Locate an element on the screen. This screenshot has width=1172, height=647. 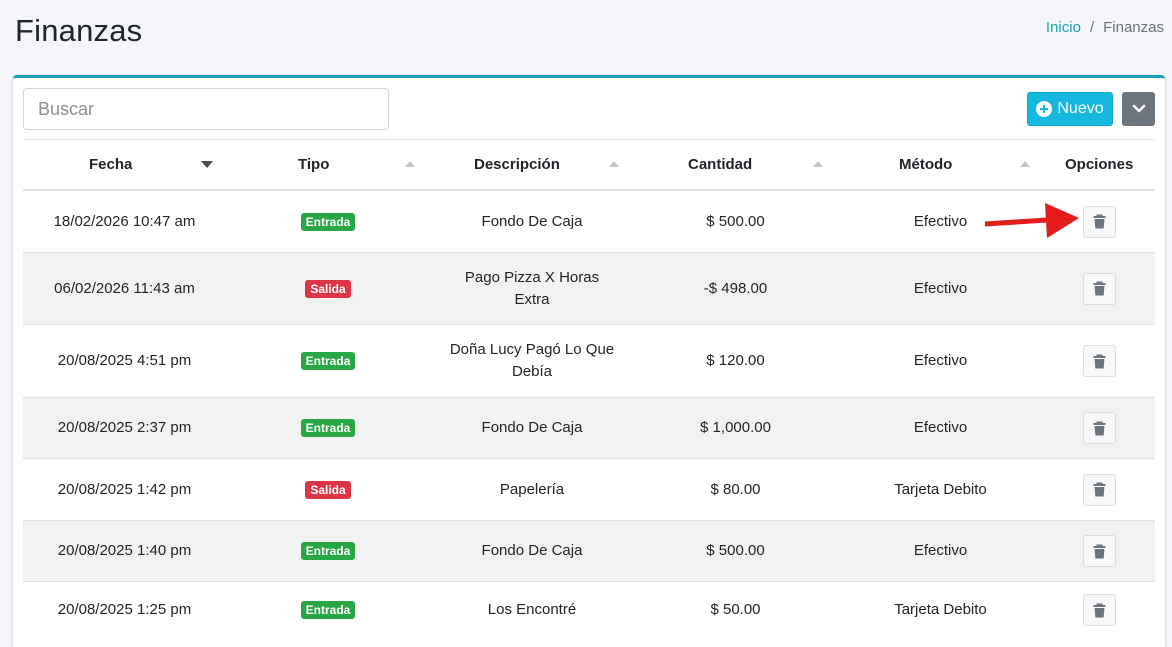
cell-cantidad: $ 80.00 is located at coordinates (735, 489).